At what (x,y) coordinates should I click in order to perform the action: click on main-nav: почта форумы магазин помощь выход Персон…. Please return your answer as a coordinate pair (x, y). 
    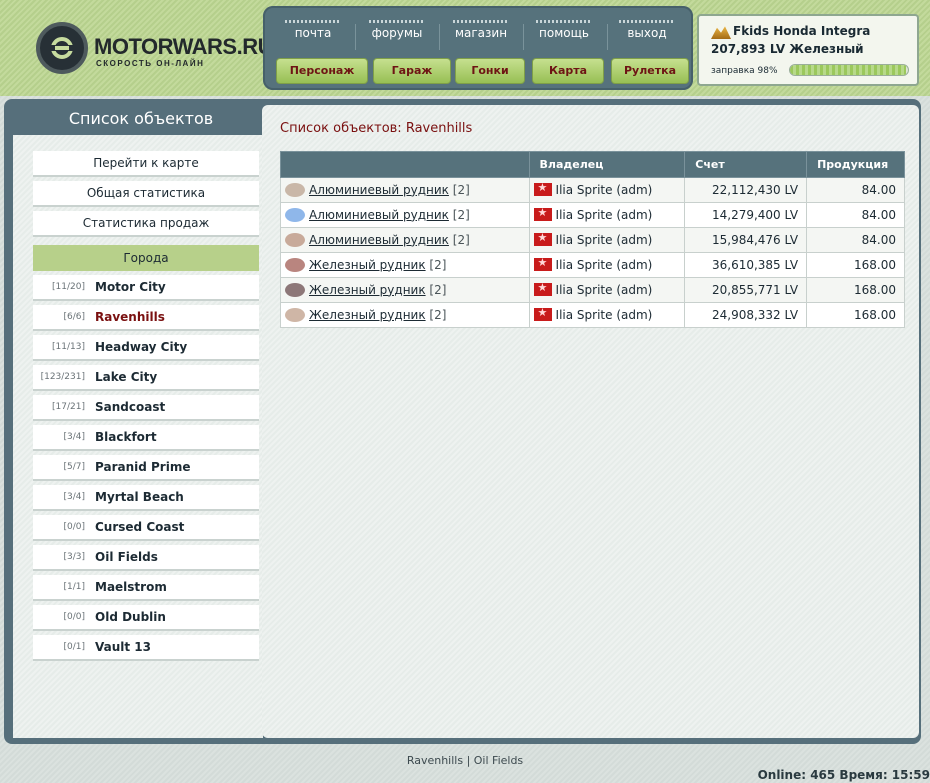
    Looking at the image, I should click on (478, 48).